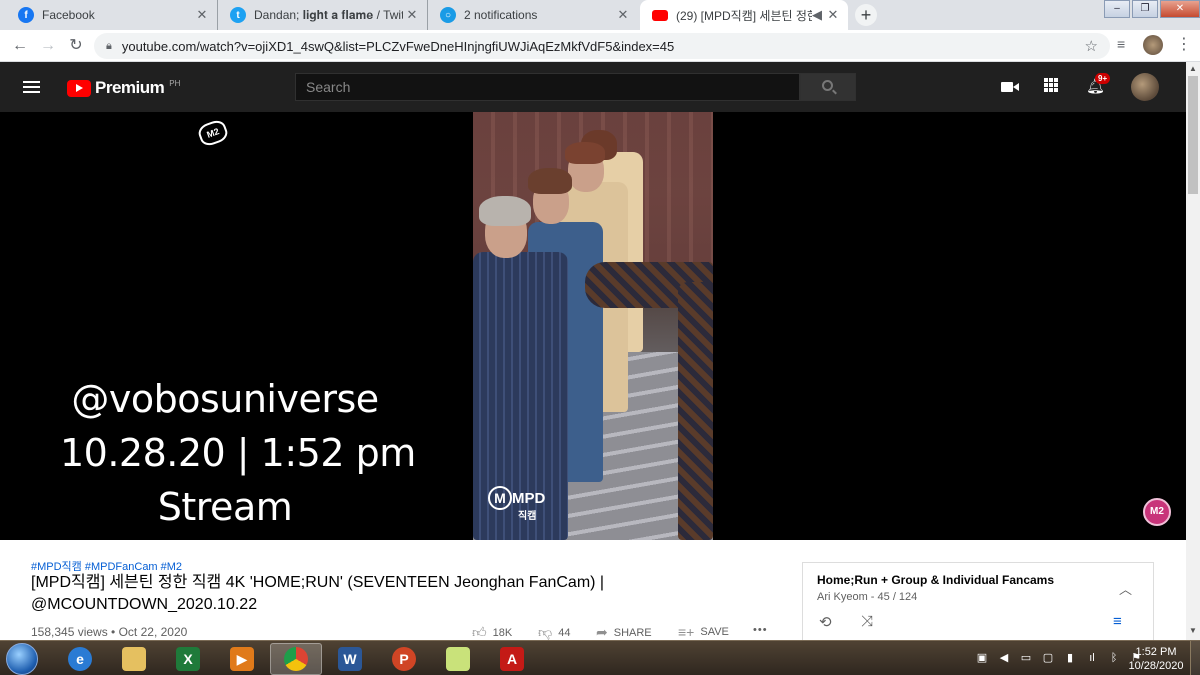 This screenshot has width=1200, height=675. Describe the element at coordinates (404, 659) in the screenshot. I see `taskbar-powerpoint: P` at that location.